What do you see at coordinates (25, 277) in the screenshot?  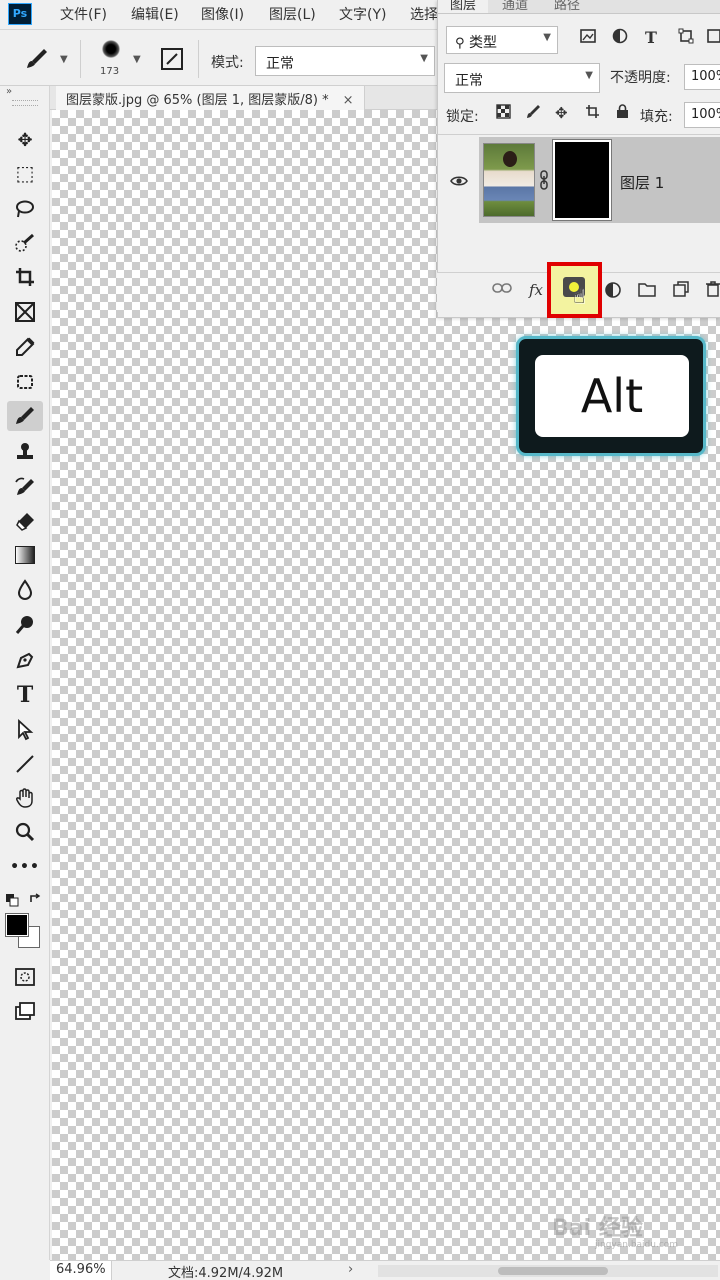 I see `crop-tool-icon` at bounding box center [25, 277].